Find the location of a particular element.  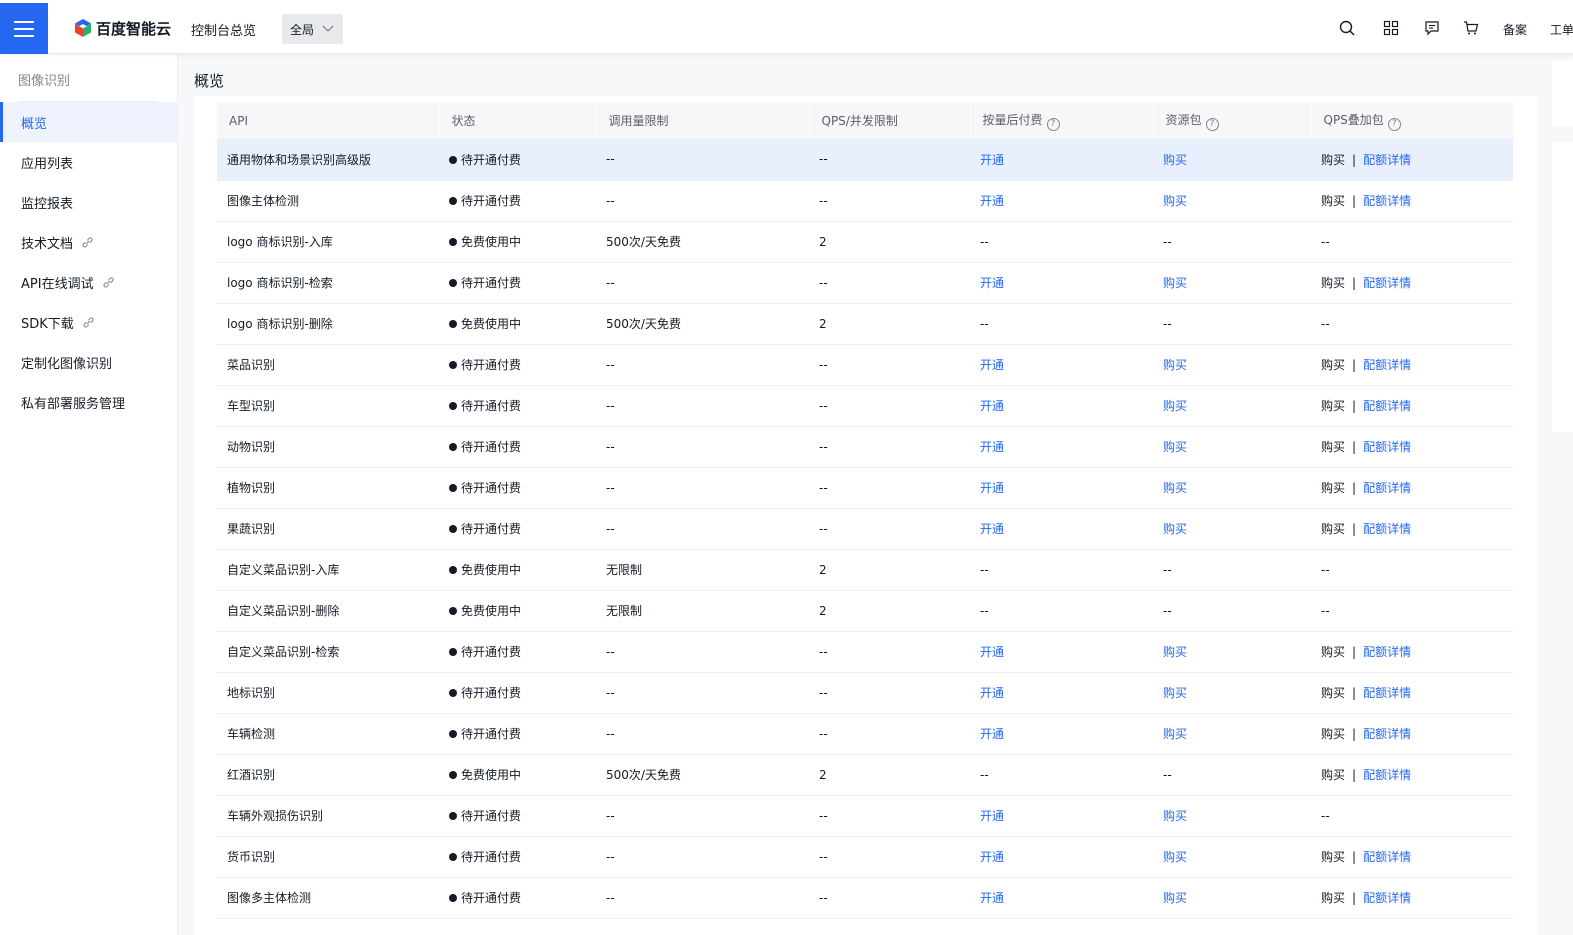

message-icon is located at coordinates (1432, 28).